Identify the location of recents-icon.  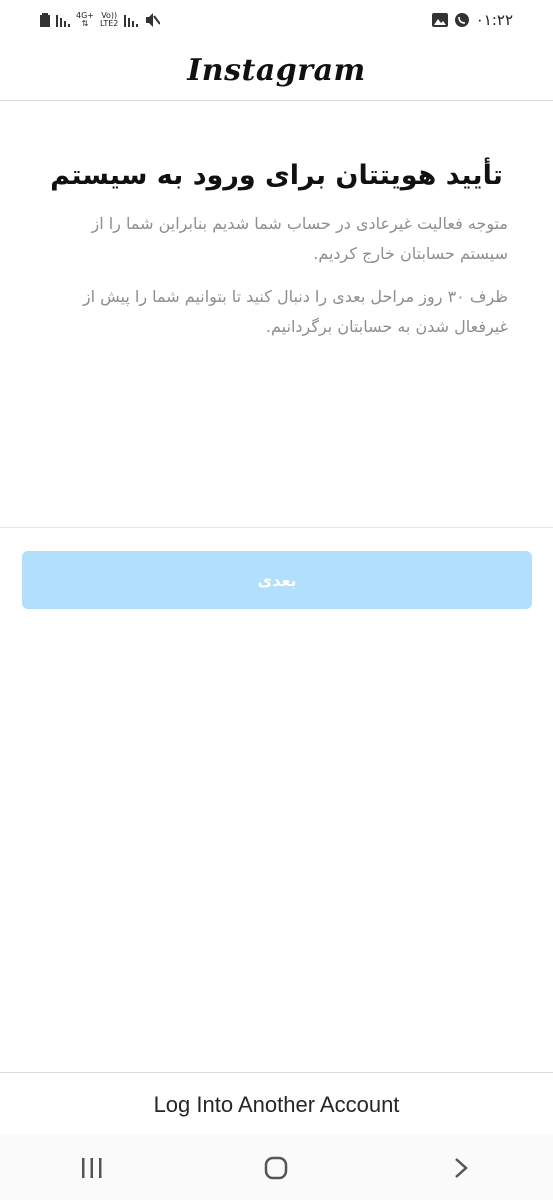
(92, 1167).